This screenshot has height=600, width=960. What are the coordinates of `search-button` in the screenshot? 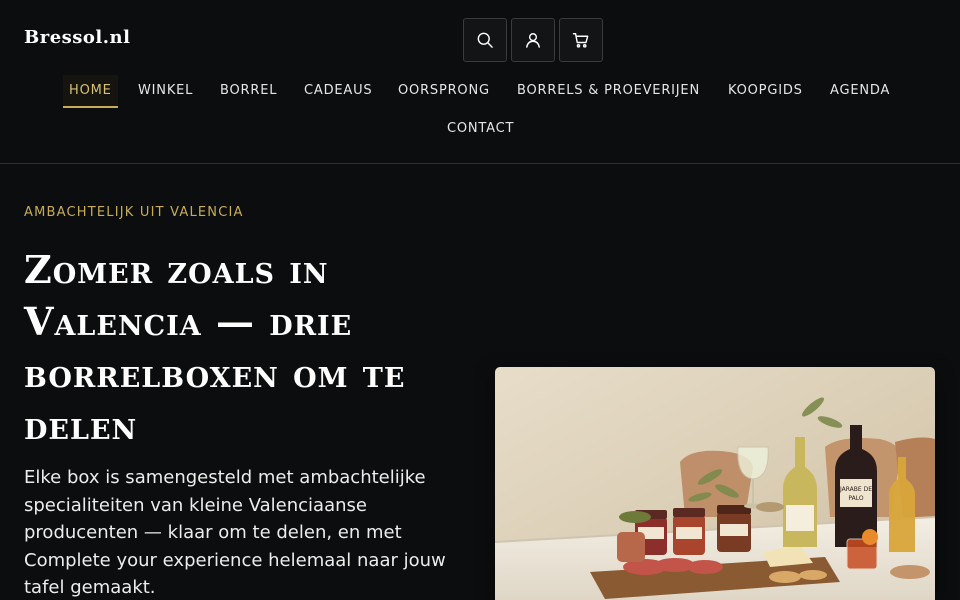 It's located at (485, 40).